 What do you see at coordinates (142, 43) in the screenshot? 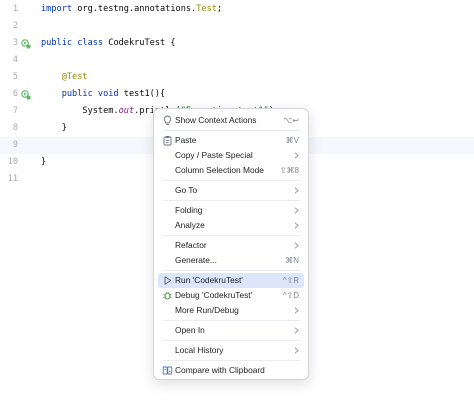
I see `code-token: CodekruTest {` at bounding box center [142, 43].